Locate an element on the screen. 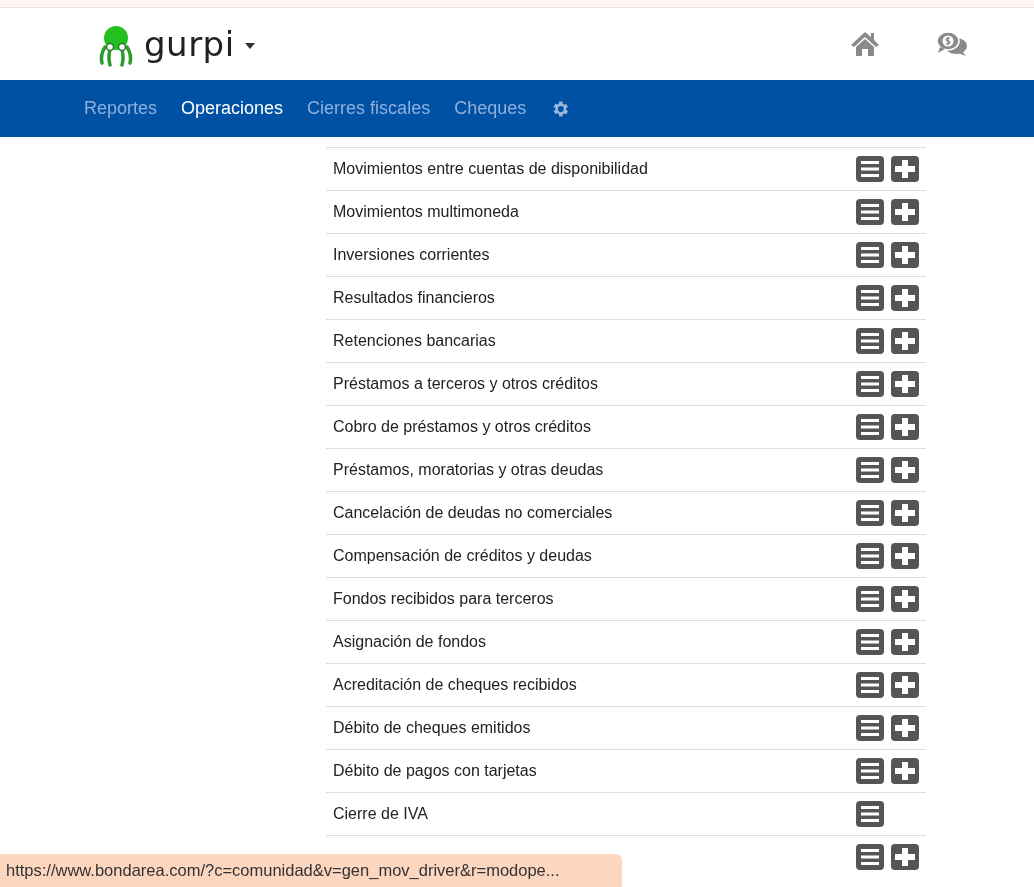  operation-label: Movimientos entre cuentas de disponibilidad is located at coordinates (490, 169).